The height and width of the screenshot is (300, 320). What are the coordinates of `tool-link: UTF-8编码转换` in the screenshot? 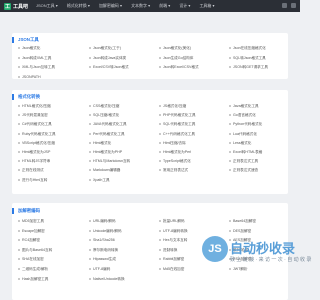 It's located at (173, 231).